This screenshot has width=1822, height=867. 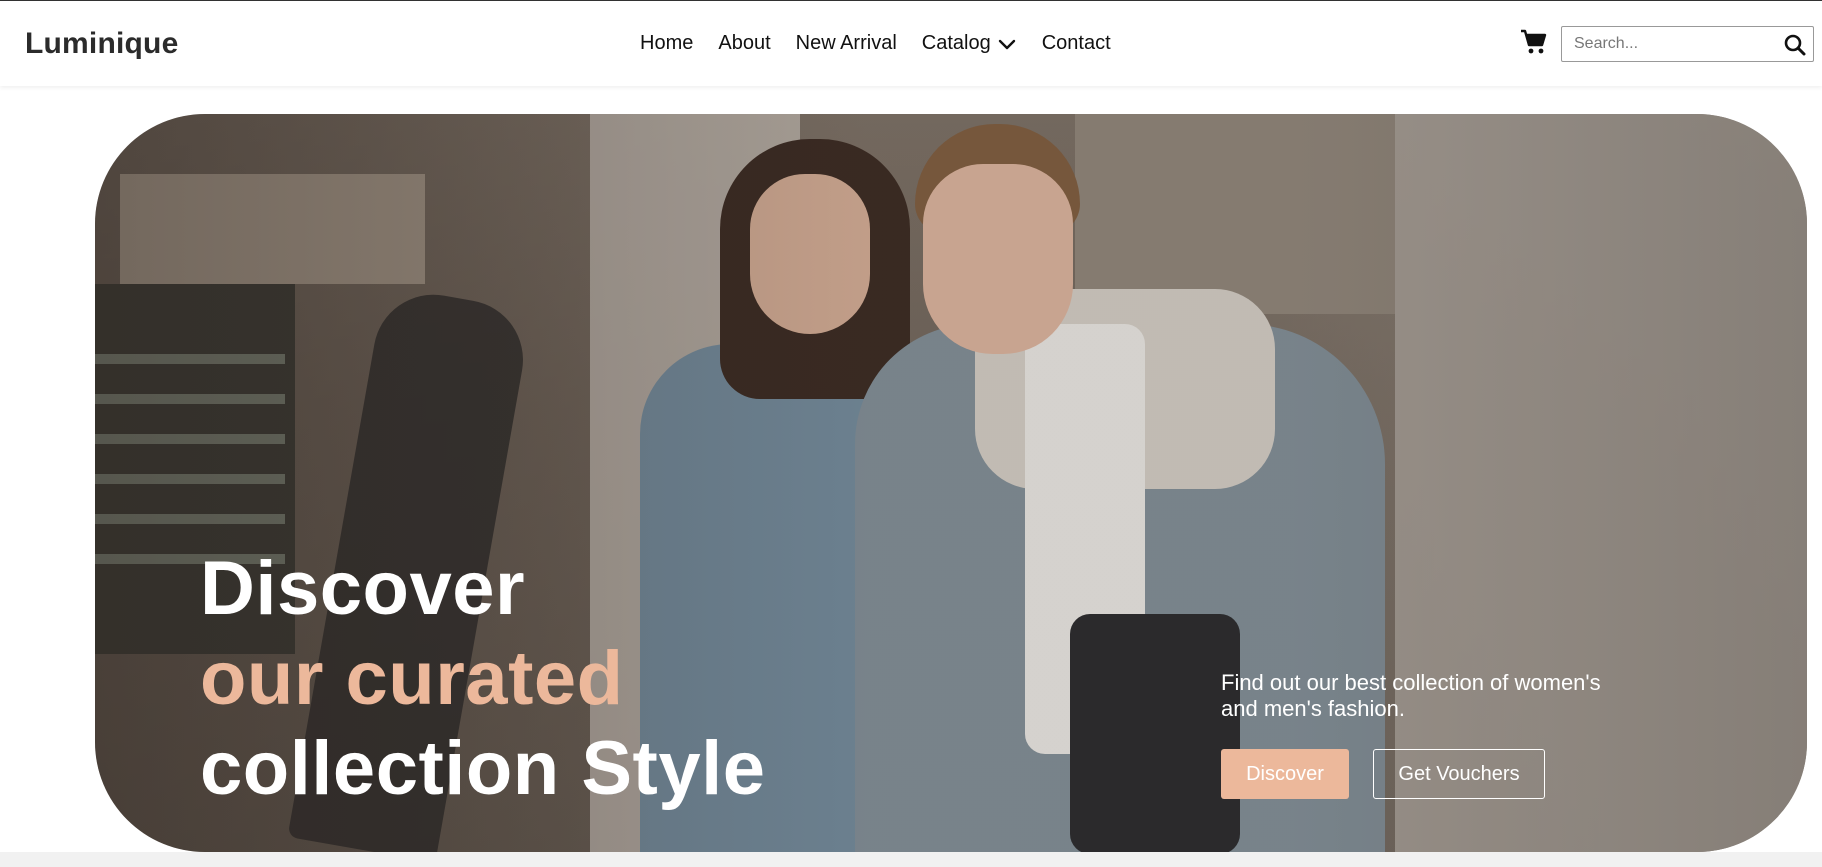 What do you see at coordinates (1285, 774) in the screenshot?
I see `discover-button: Discover` at bounding box center [1285, 774].